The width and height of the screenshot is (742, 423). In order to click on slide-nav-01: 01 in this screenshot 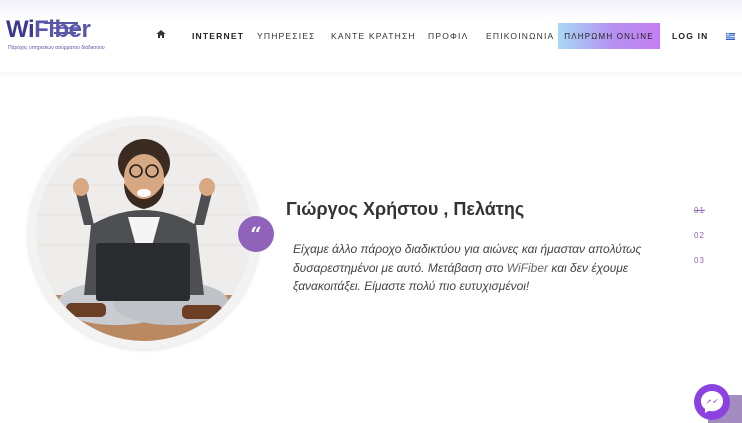, I will do `click(699, 210)`.